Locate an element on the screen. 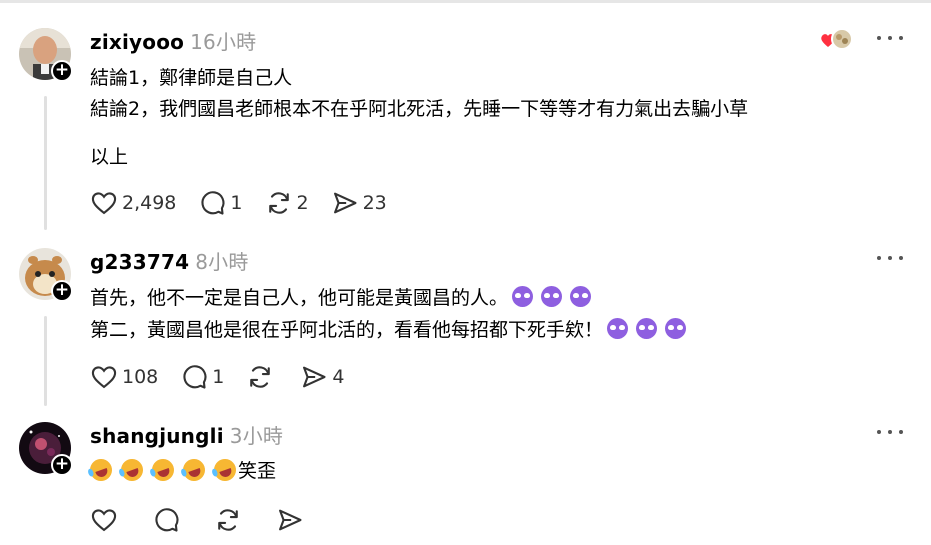 This screenshot has height=545, width=931. post-text: 首先，他不一定是自己人，他可能是黃國昌的人。 is located at coordinates (299, 298).